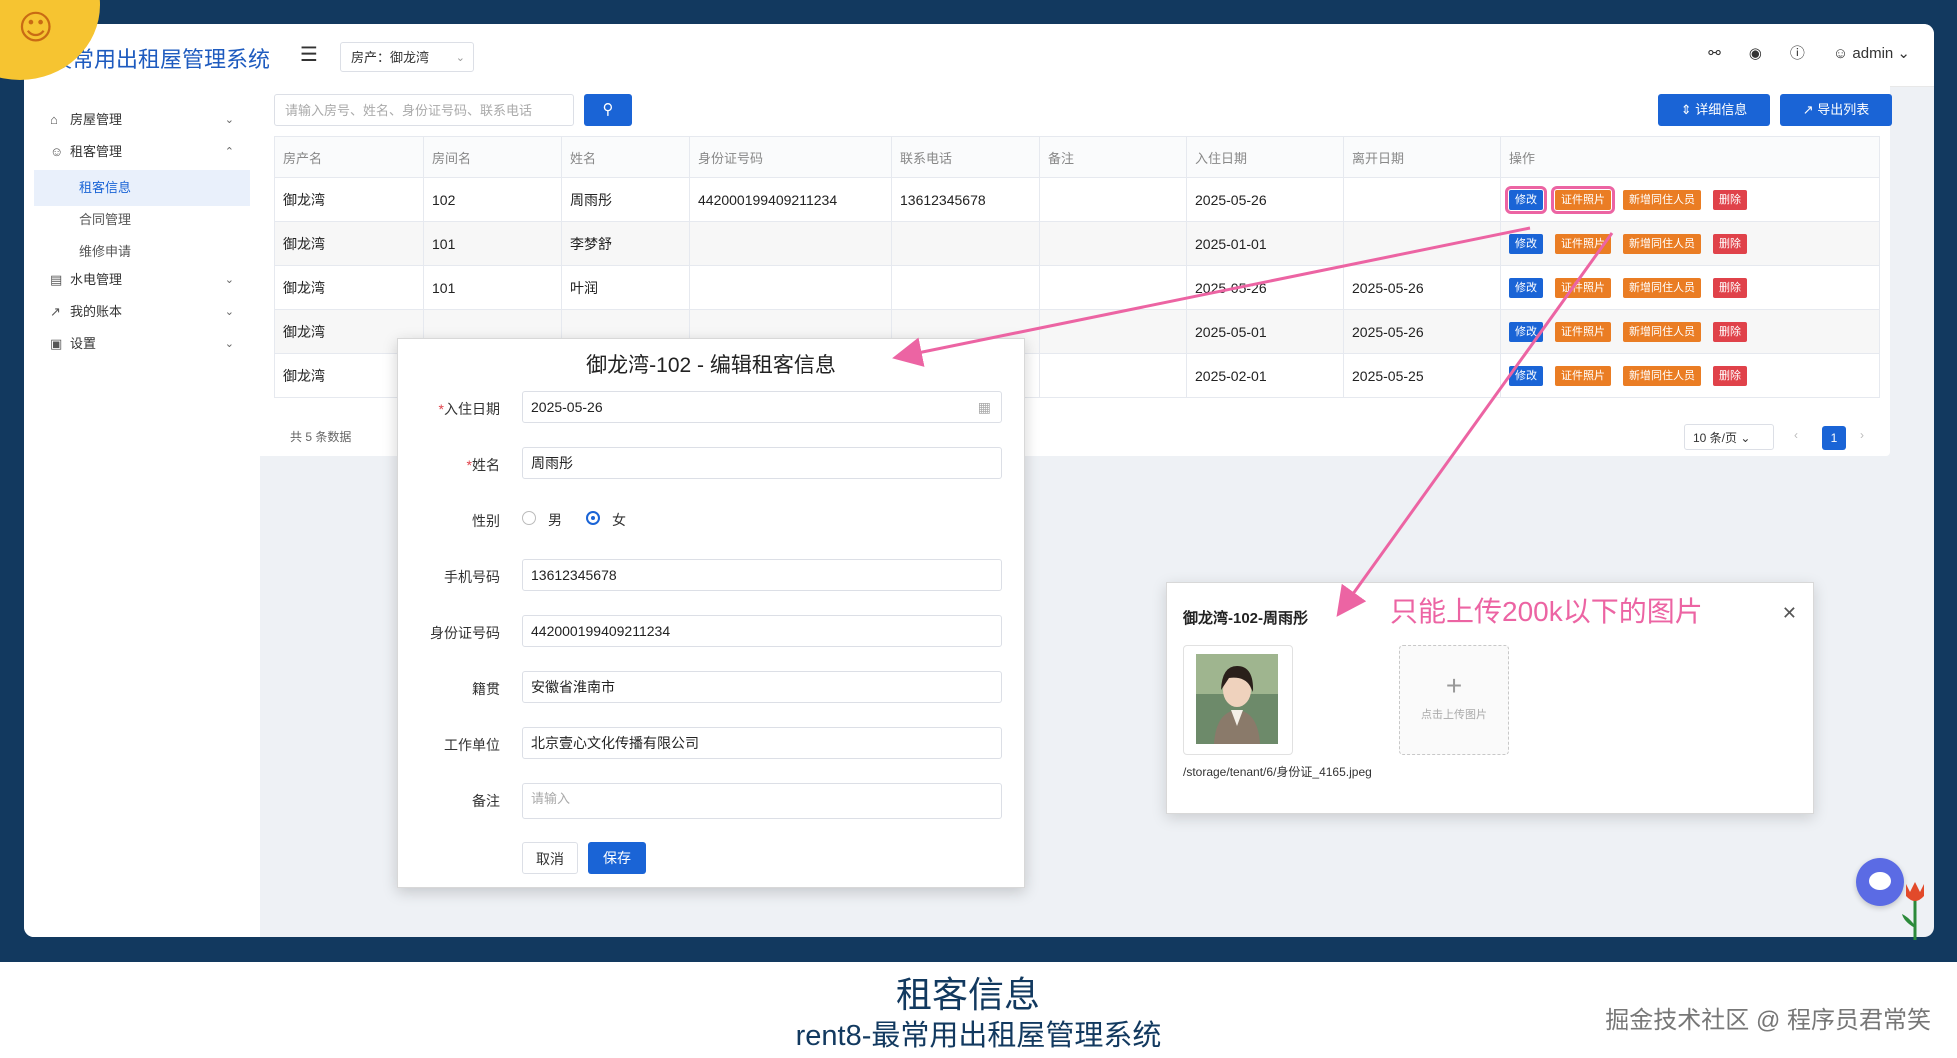 Image resolution: width=1957 pixels, height=1058 pixels. What do you see at coordinates (1880, 882) in the screenshot?
I see `chat-assistant-icon` at bounding box center [1880, 882].